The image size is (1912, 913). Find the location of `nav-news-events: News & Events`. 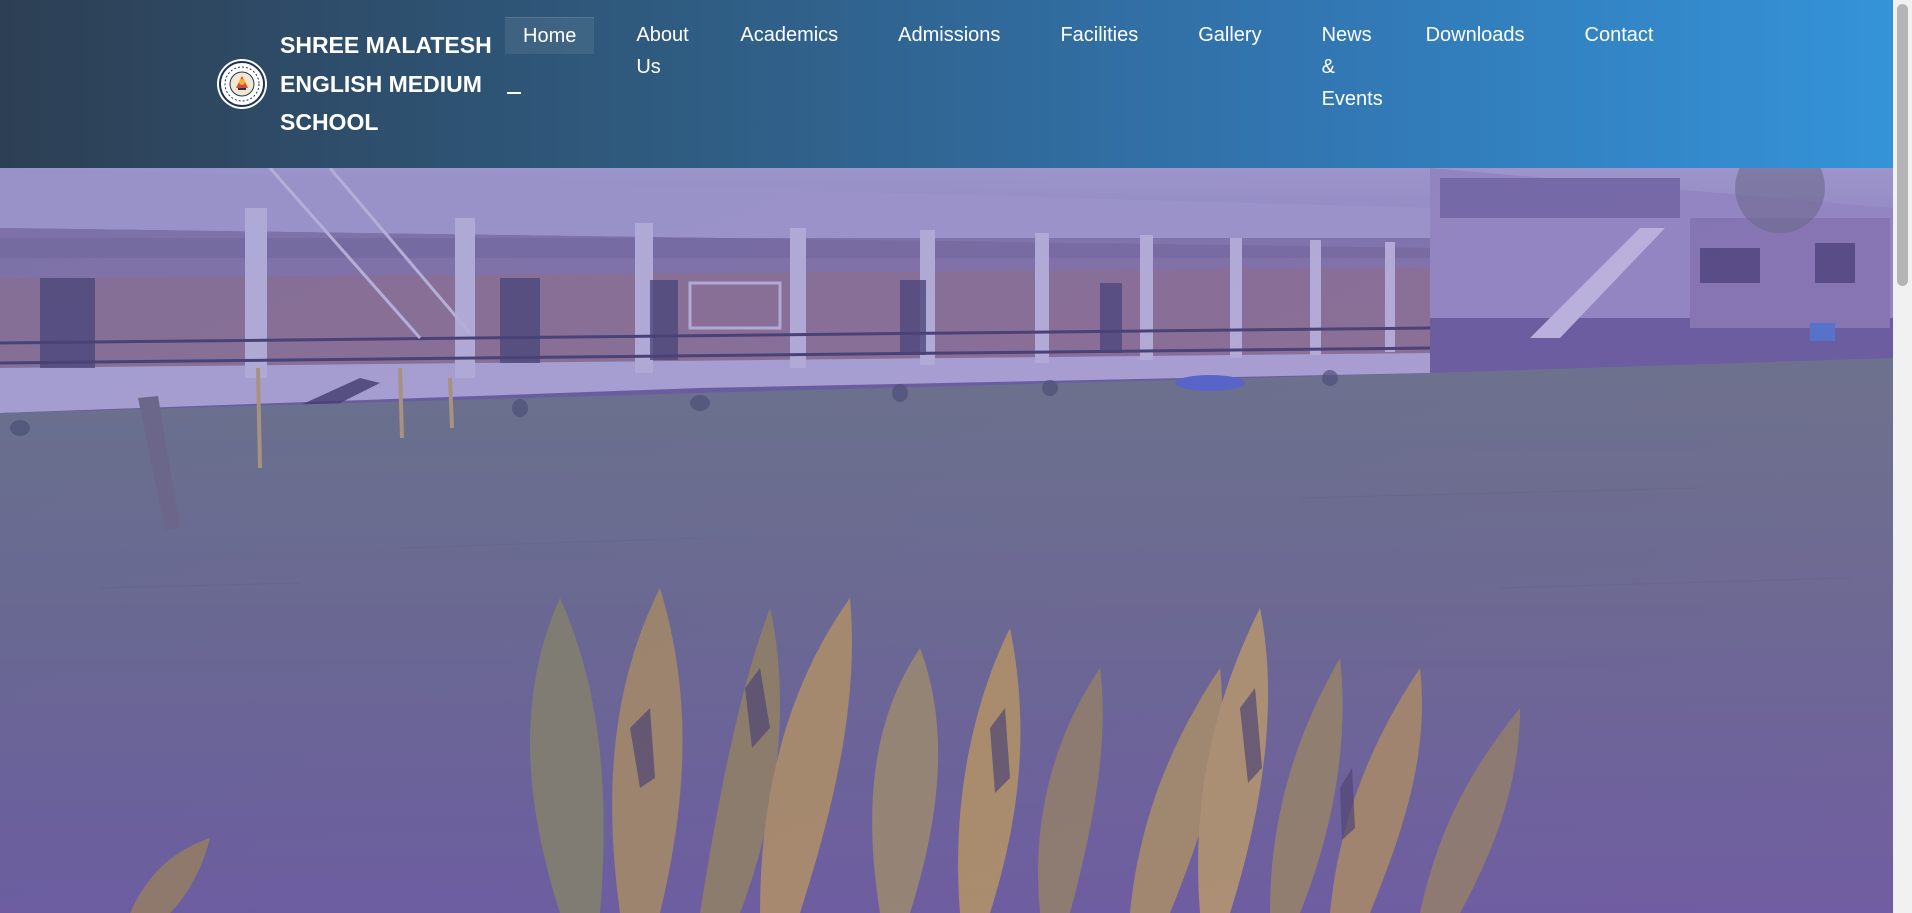

nav-news-events: News & Events is located at coordinates (1344, 67).